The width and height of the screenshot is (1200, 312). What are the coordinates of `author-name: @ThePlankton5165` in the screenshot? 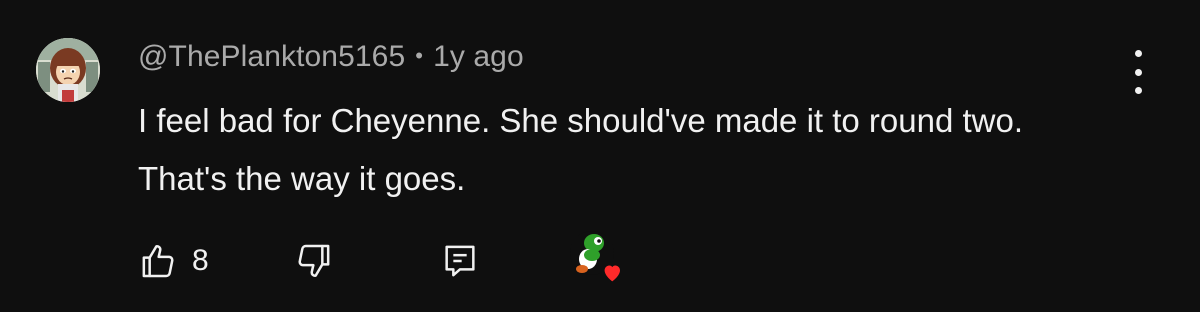 It's located at (271, 56).